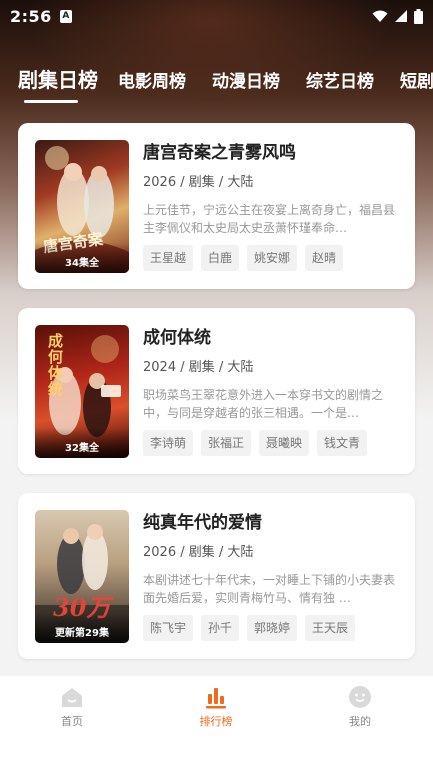  Describe the element at coordinates (330, 628) in the screenshot. I see `cast-tag: 王天辰` at that location.